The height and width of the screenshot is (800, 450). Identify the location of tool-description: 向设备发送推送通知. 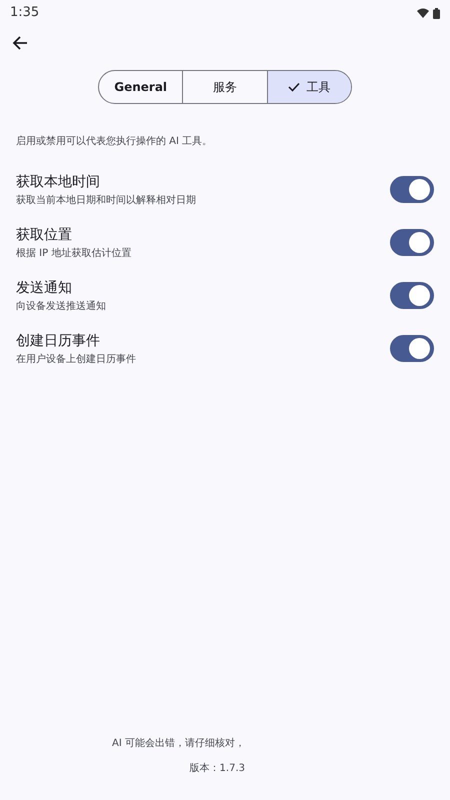
(61, 307).